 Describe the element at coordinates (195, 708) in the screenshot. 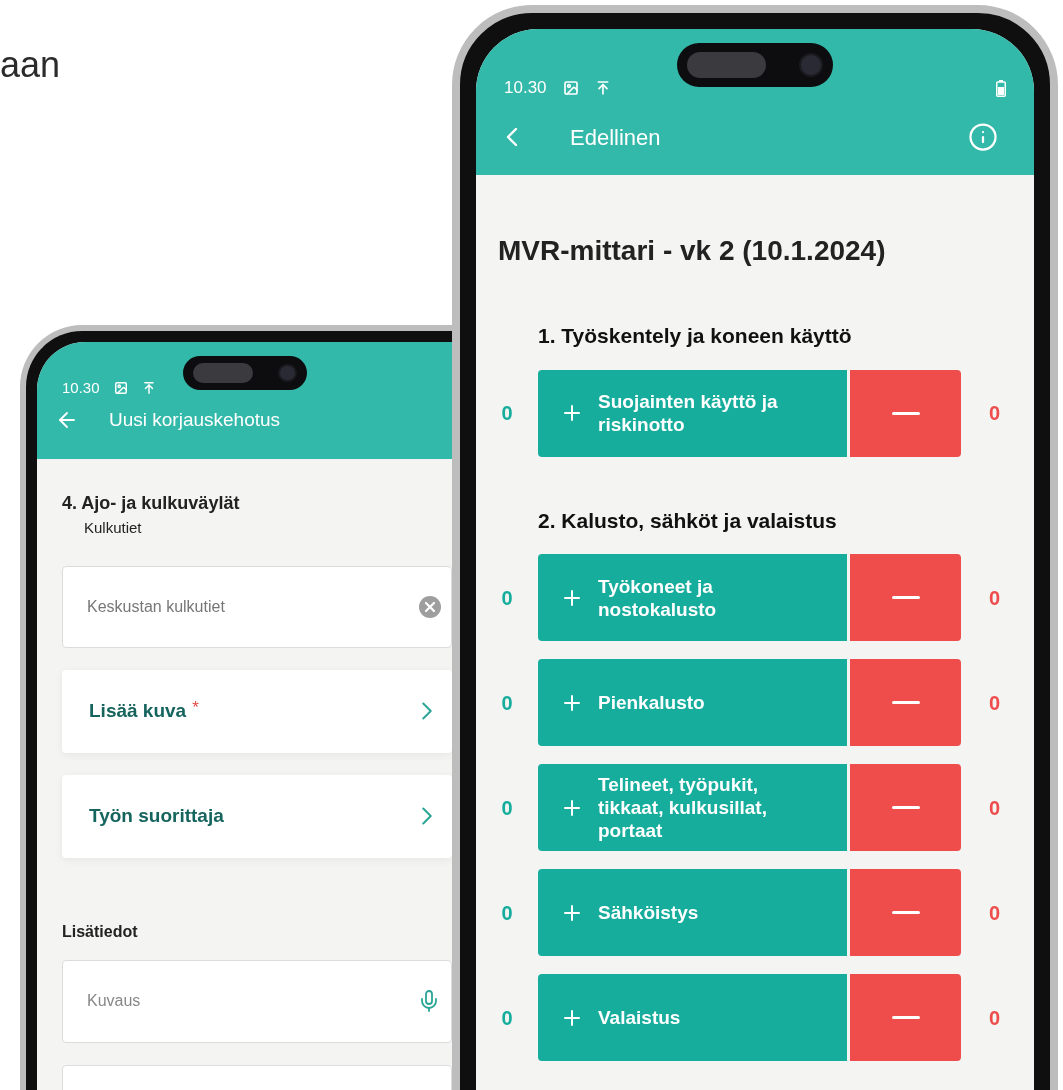

I see `required-mark: *` at that location.